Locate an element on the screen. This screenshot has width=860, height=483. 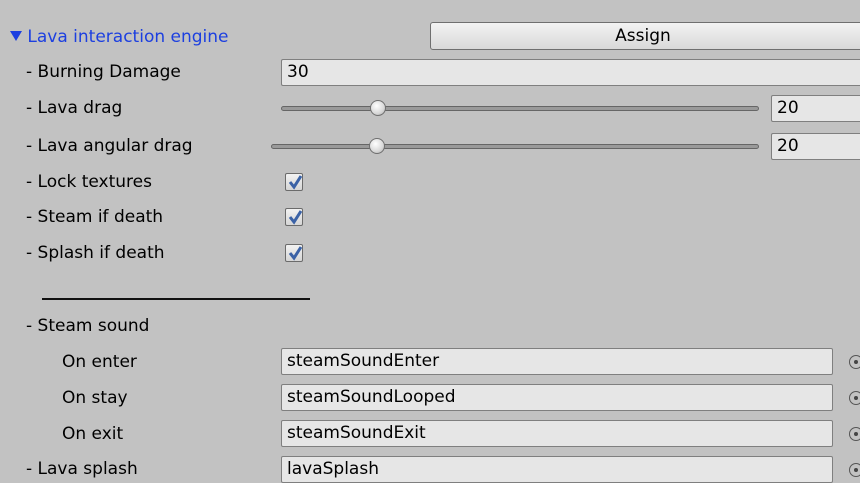
lava-angular-drag-slider-track is located at coordinates (515, 146).